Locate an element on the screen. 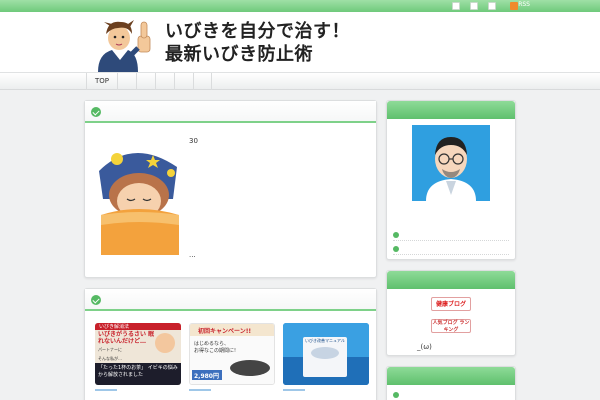 Image resolution: width=600 pixels, height=400 pixels. thumbnail-1-bottom: 「たった1杯のお茶」 イビキの悩みから解放されました is located at coordinates (138, 371).